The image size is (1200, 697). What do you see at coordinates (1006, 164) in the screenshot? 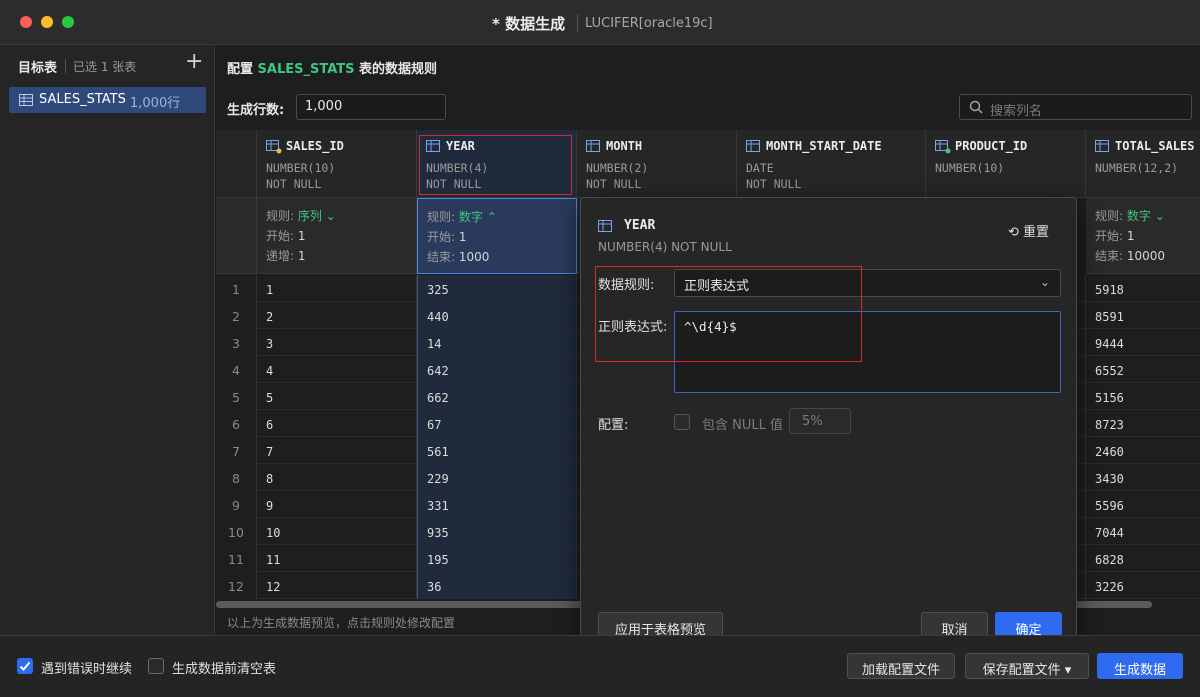
I see `column-header-product-id: PRODUCT_ID NUMBER(10)` at bounding box center [1006, 164].